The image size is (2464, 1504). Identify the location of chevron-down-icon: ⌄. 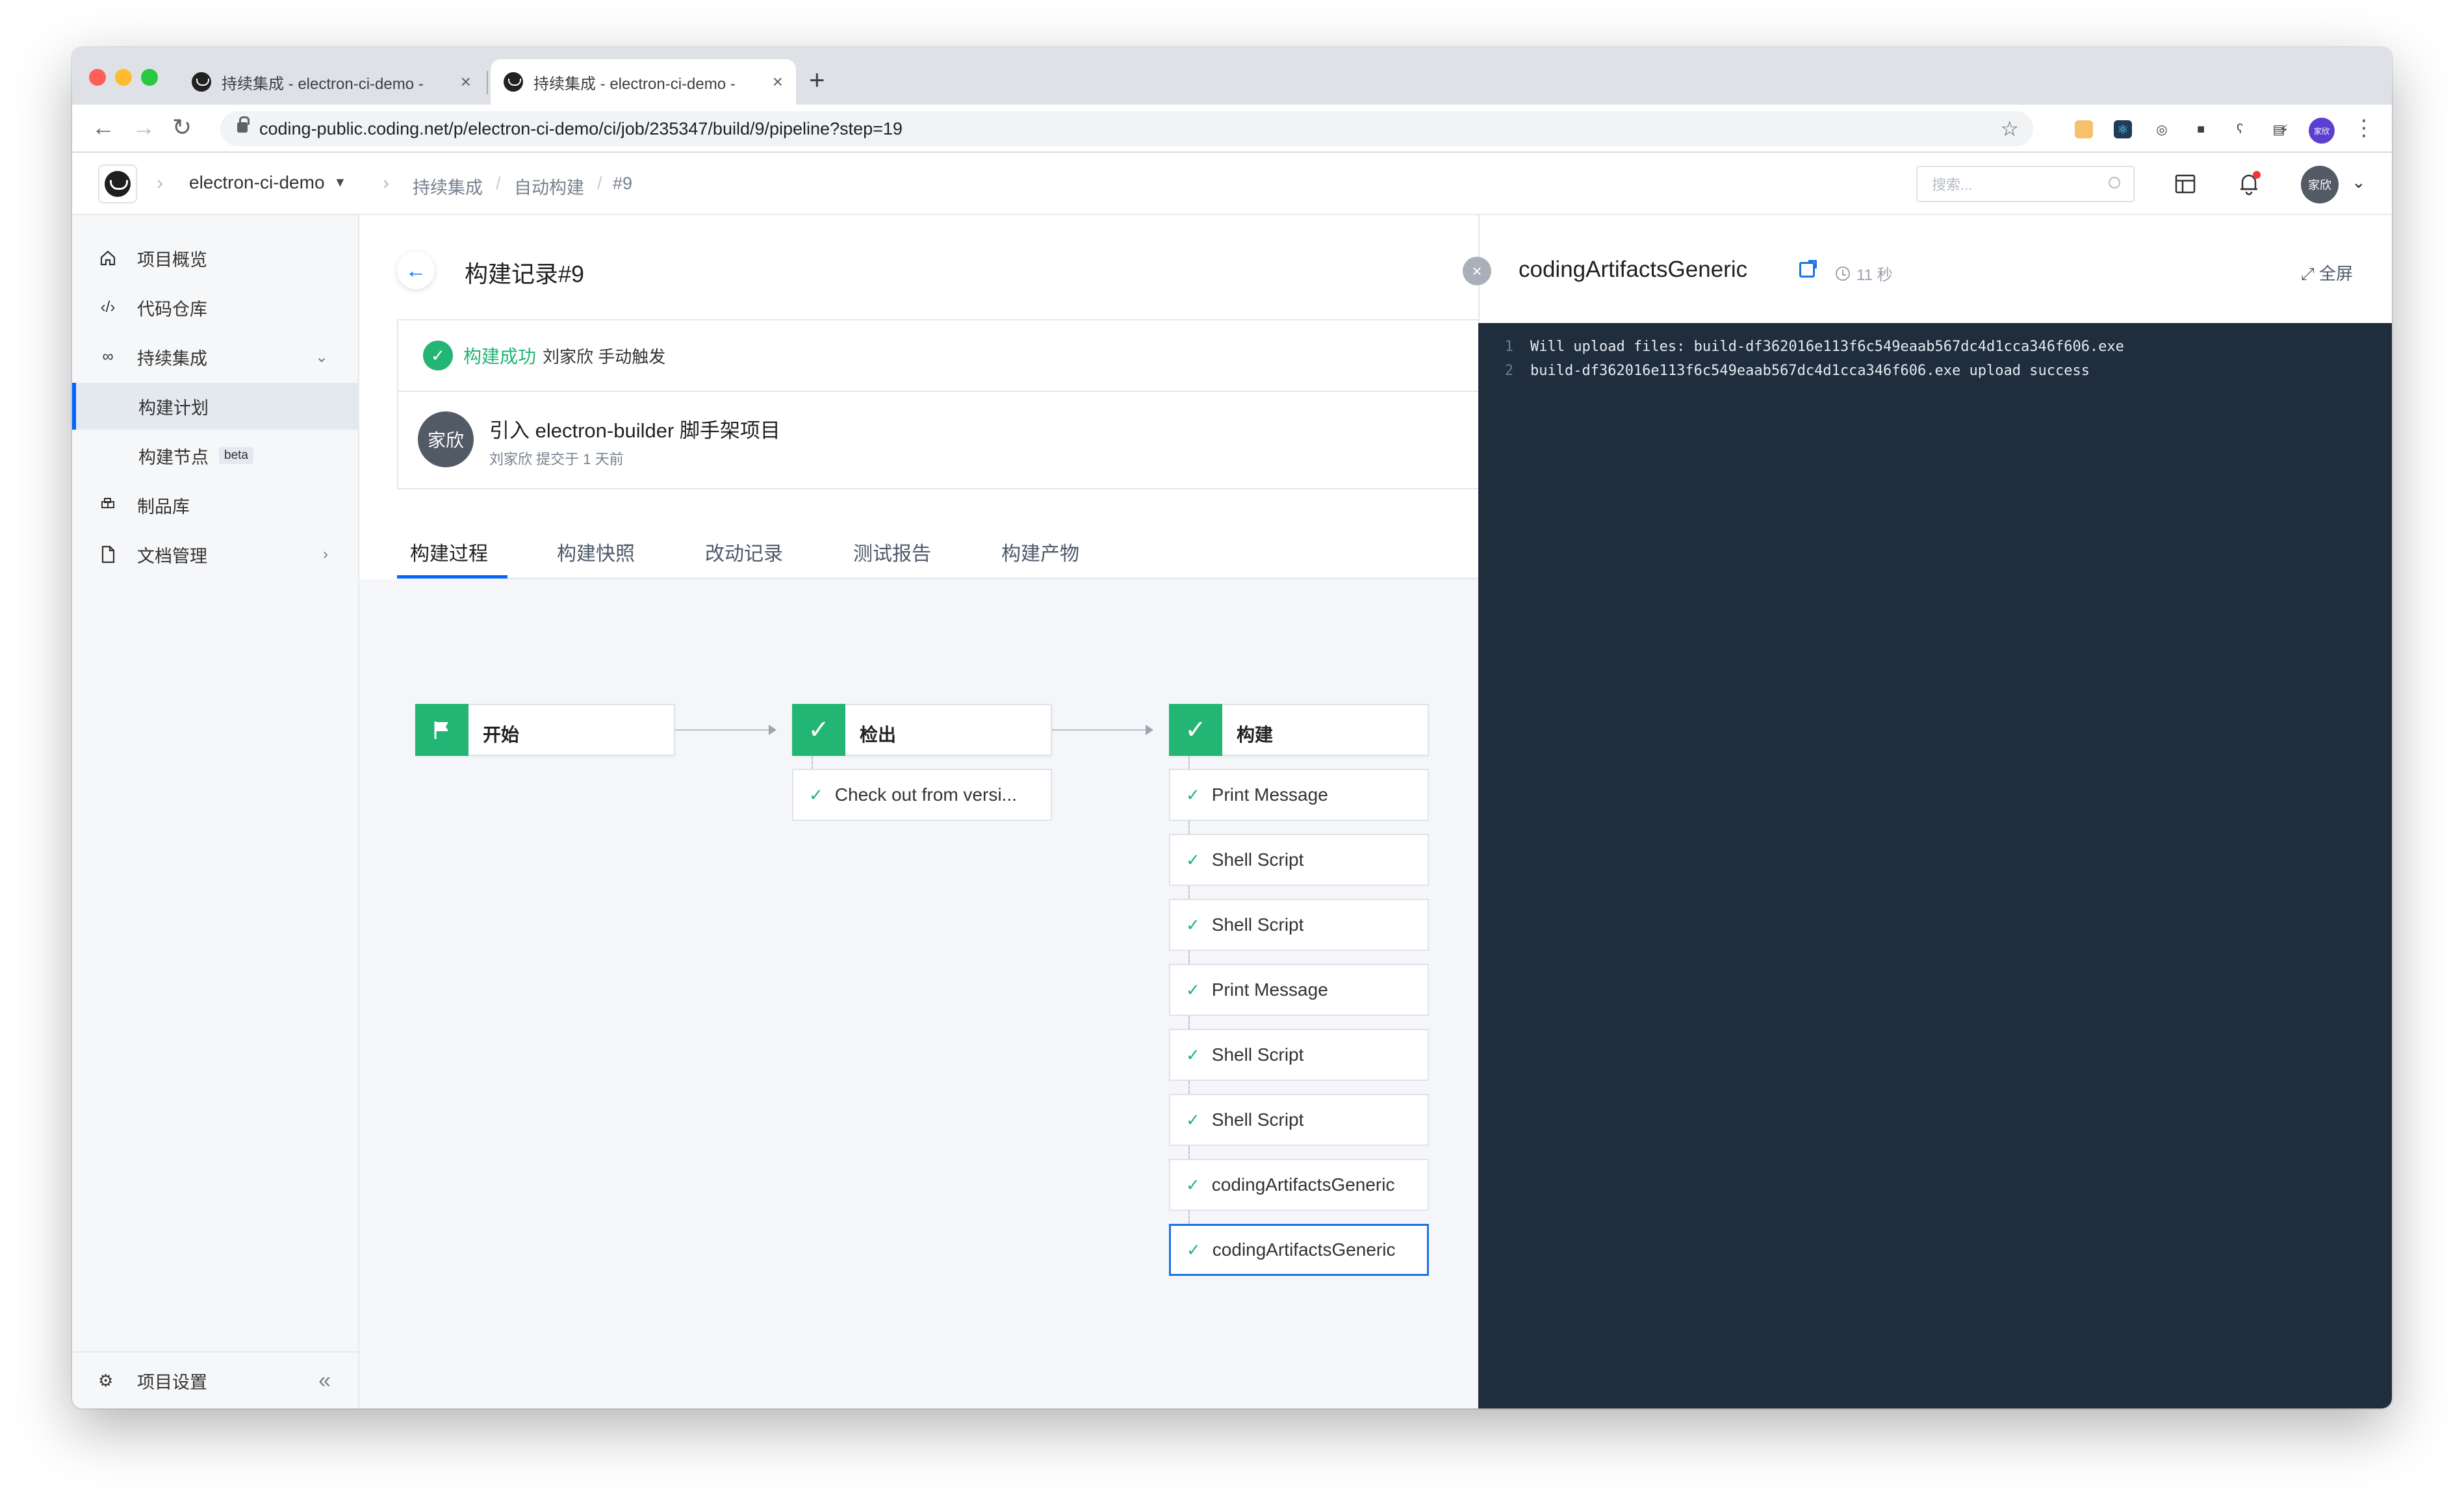
(2359, 182).